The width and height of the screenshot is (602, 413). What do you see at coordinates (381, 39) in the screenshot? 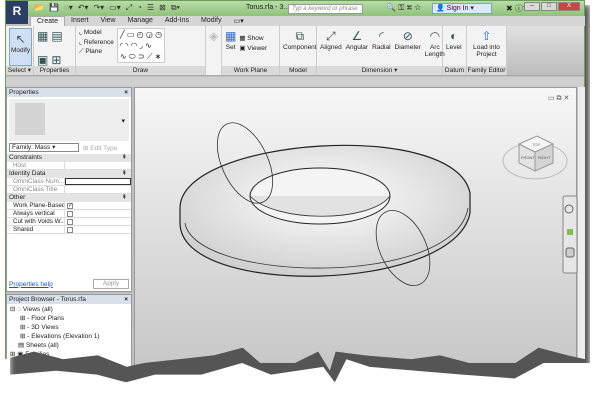
I see `radial-button: ◜ Radial` at bounding box center [381, 39].